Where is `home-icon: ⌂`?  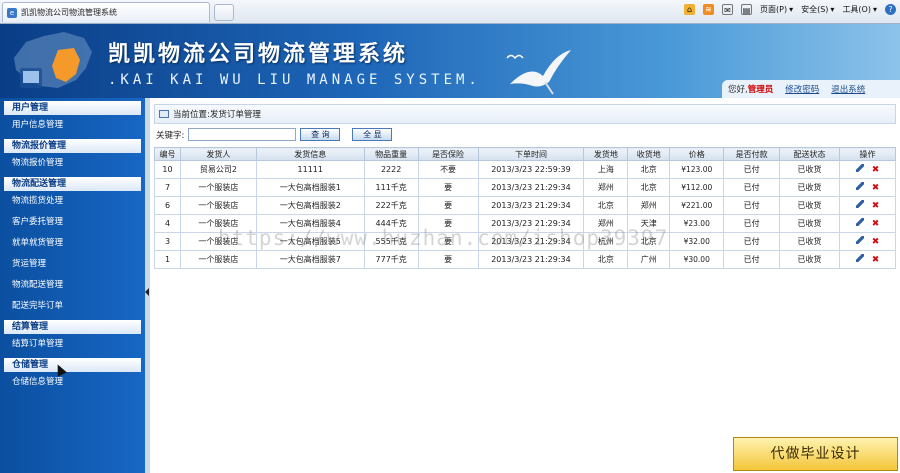 home-icon: ⌂ is located at coordinates (689, 9).